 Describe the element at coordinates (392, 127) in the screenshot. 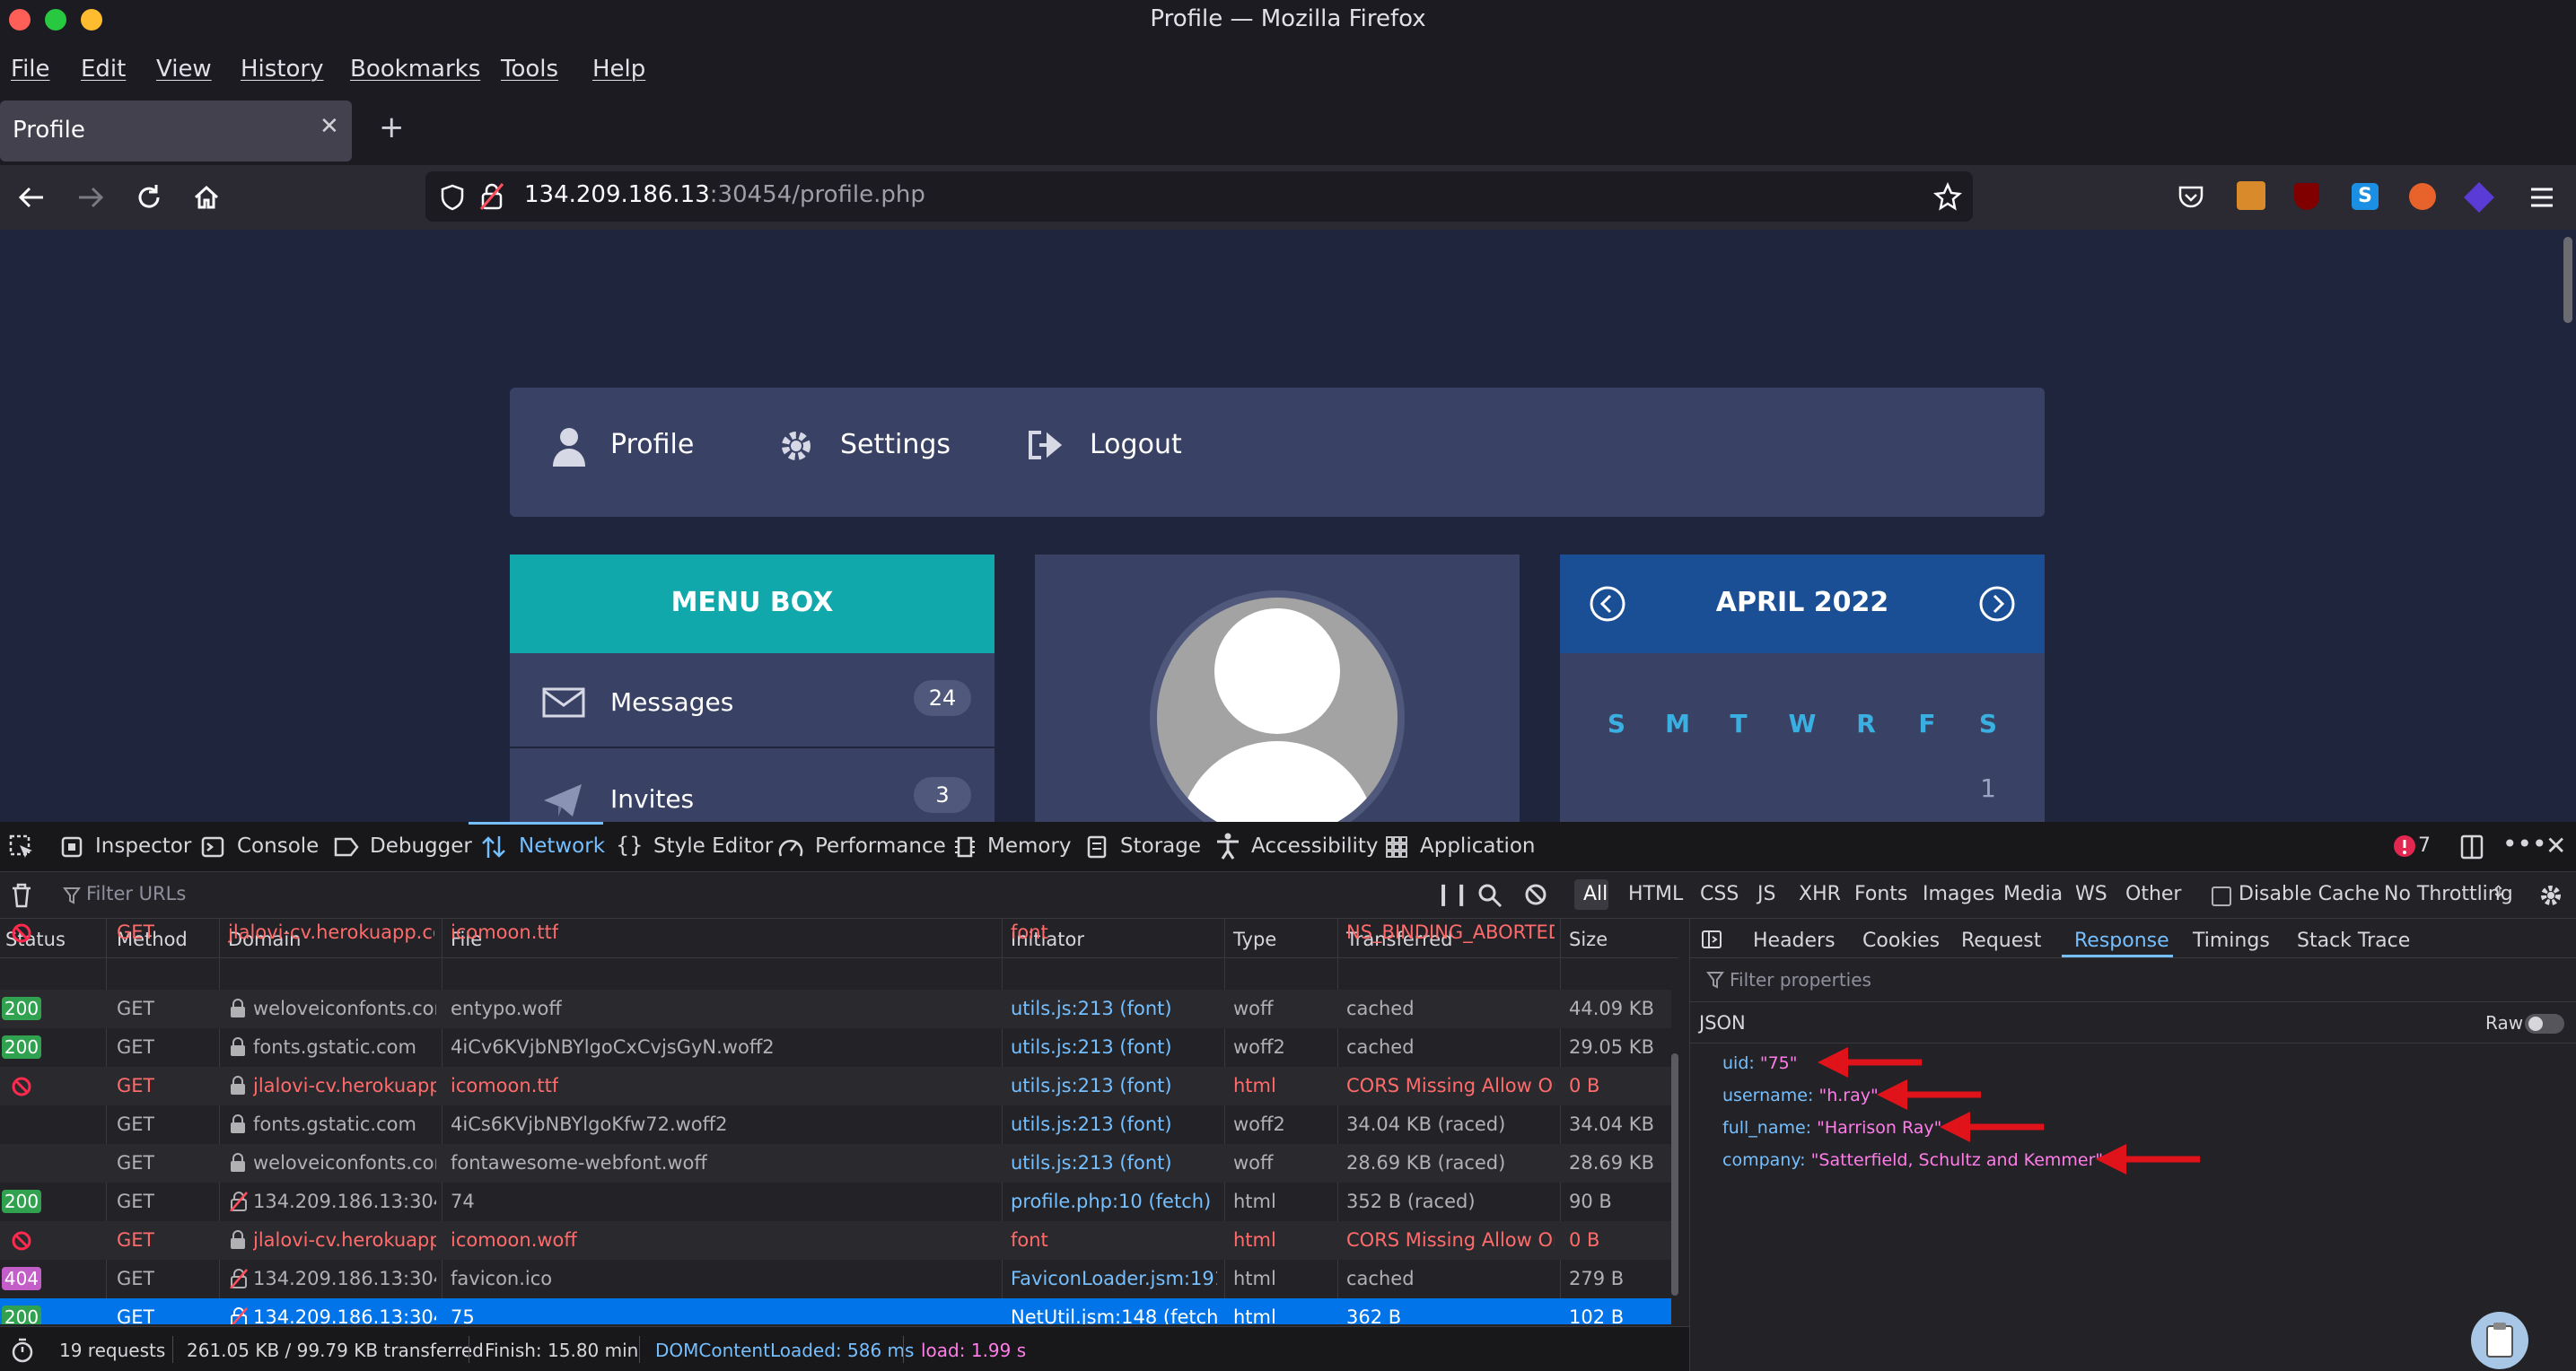

I see `new-tab-icon: +` at that location.